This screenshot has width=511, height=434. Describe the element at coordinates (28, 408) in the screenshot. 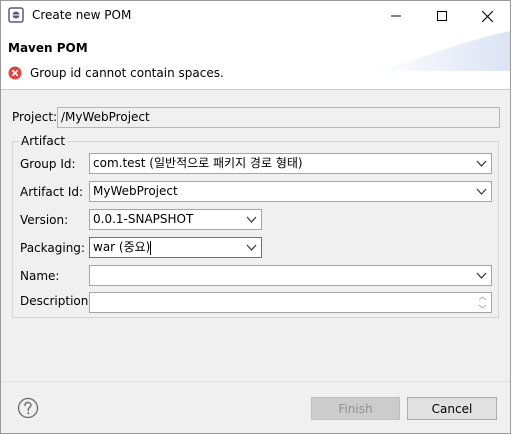

I see `help-icon` at that location.